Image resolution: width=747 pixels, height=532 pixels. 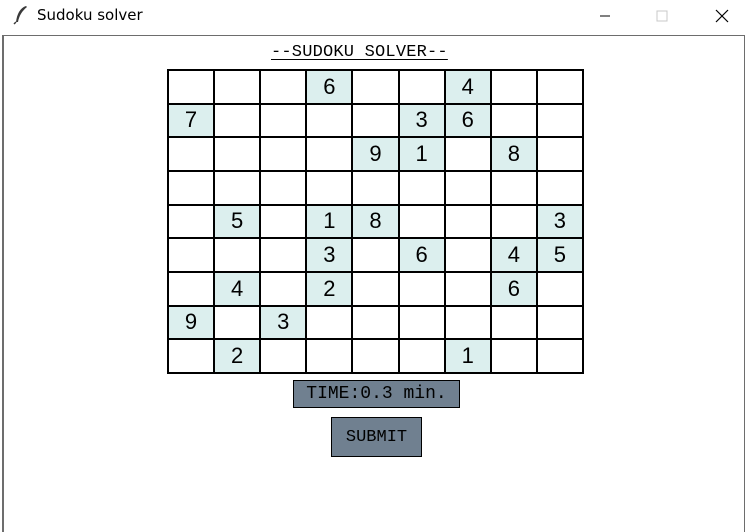 I want to click on minimize-icon, so click(x=605, y=16).